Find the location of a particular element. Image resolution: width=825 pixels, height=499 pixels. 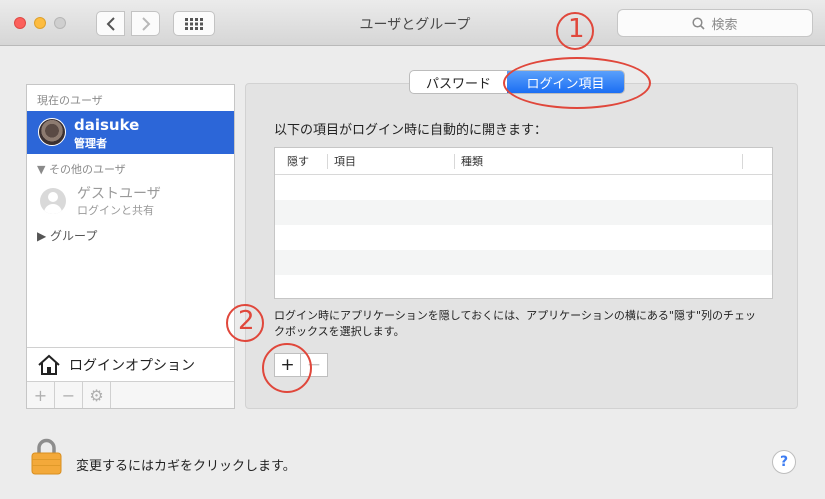

tab-password: パスワード is located at coordinates (458, 82).